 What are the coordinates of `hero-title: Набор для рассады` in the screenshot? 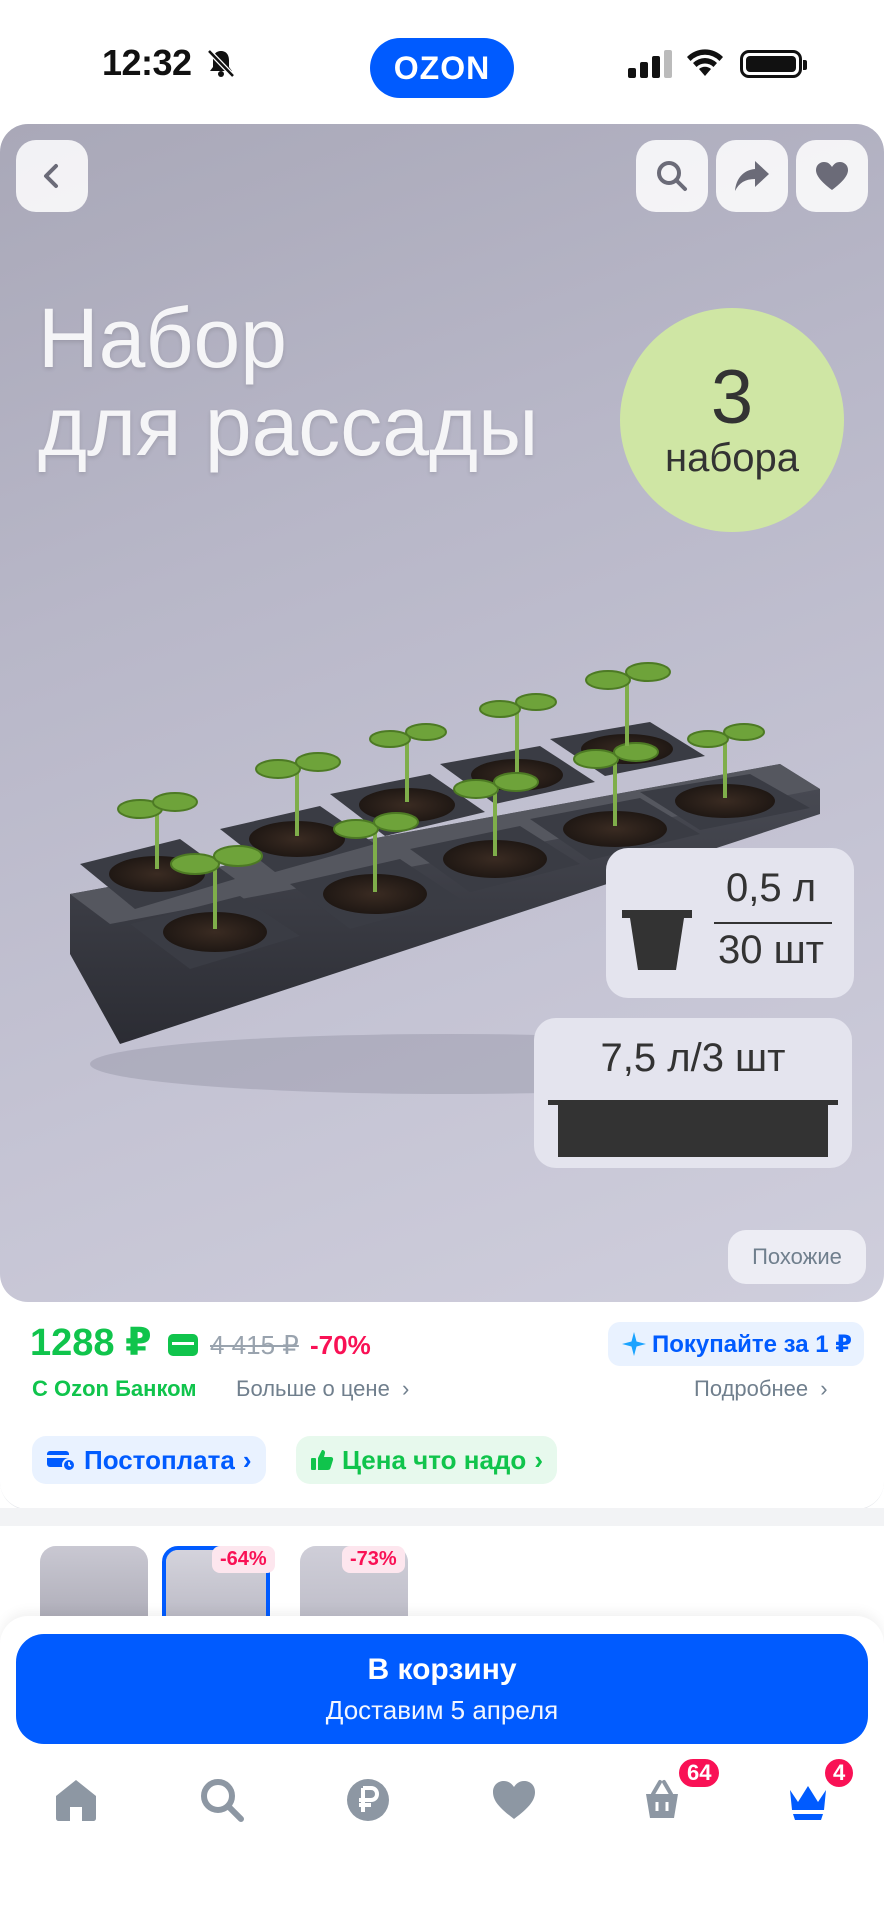 It's located at (288, 382).